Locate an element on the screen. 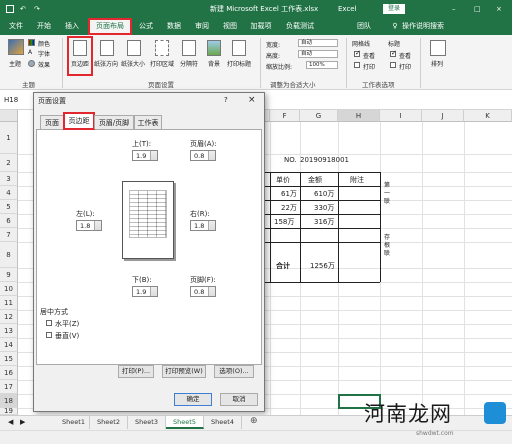 This screenshot has width=512, height=444. orientation-icon is located at coordinates (107, 48).